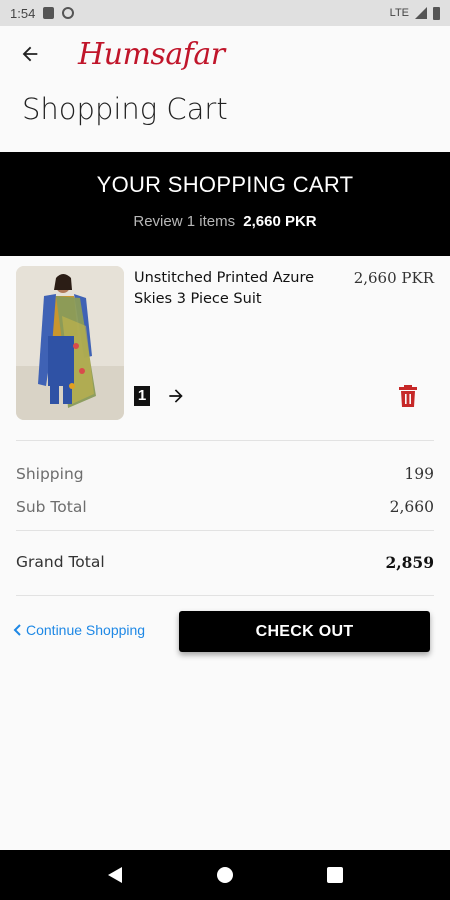 Image resolution: width=450 pixels, height=900 pixels. I want to click on circle-home-icon, so click(225, 875).